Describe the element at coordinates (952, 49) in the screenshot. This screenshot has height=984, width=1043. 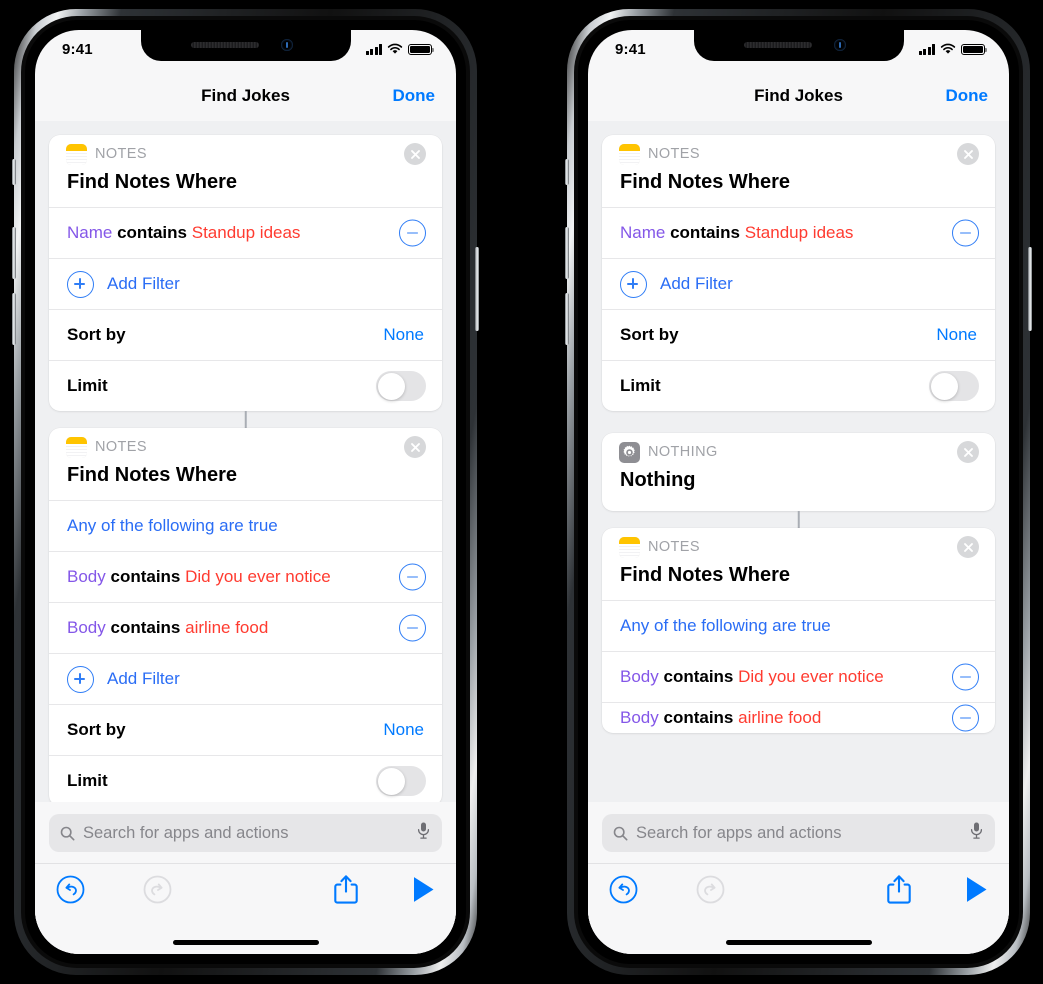
I see `status-indicators` at that location.